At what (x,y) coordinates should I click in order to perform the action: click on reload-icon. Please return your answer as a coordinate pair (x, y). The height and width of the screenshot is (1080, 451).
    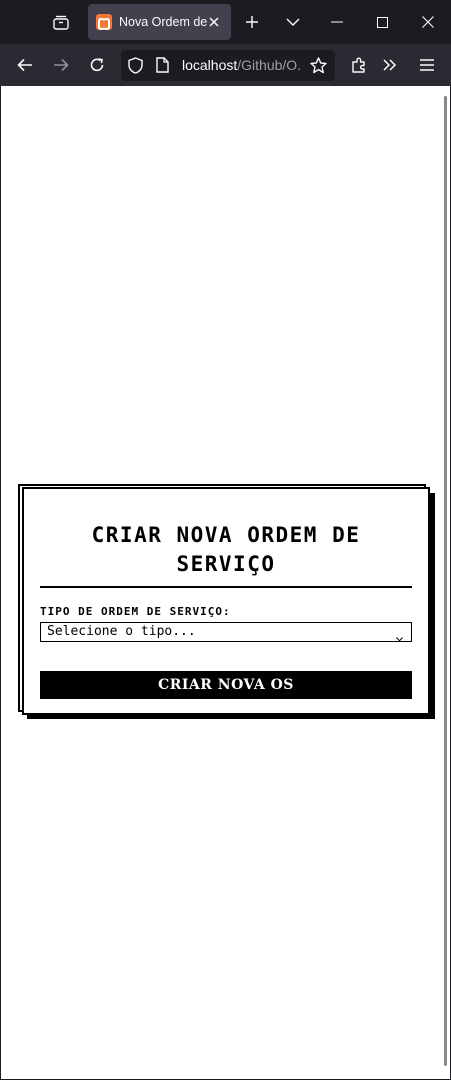
    Looking at the image, I should click on (97, 65).